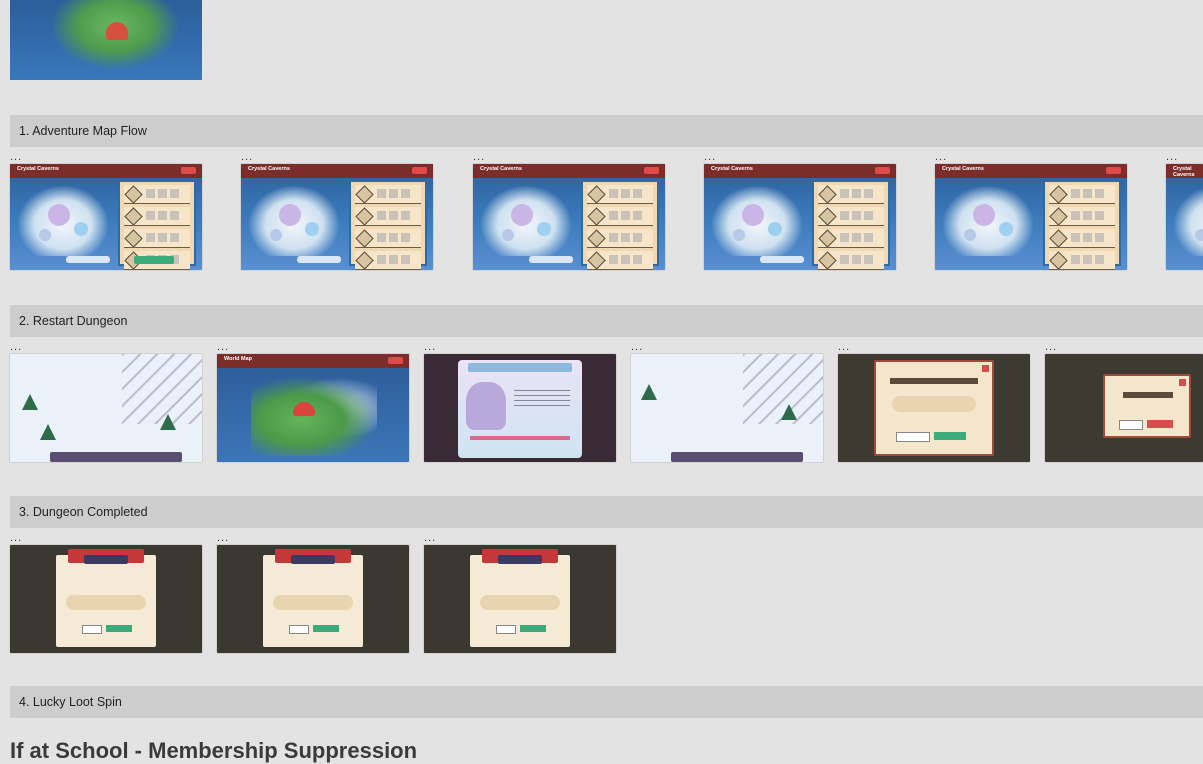 The height and width of the screenshot is (764, 1203). What do you see at coordinates (238, 359) in the screenshot?
I see `frame-title: World Map` at bounding box center [238, 359].